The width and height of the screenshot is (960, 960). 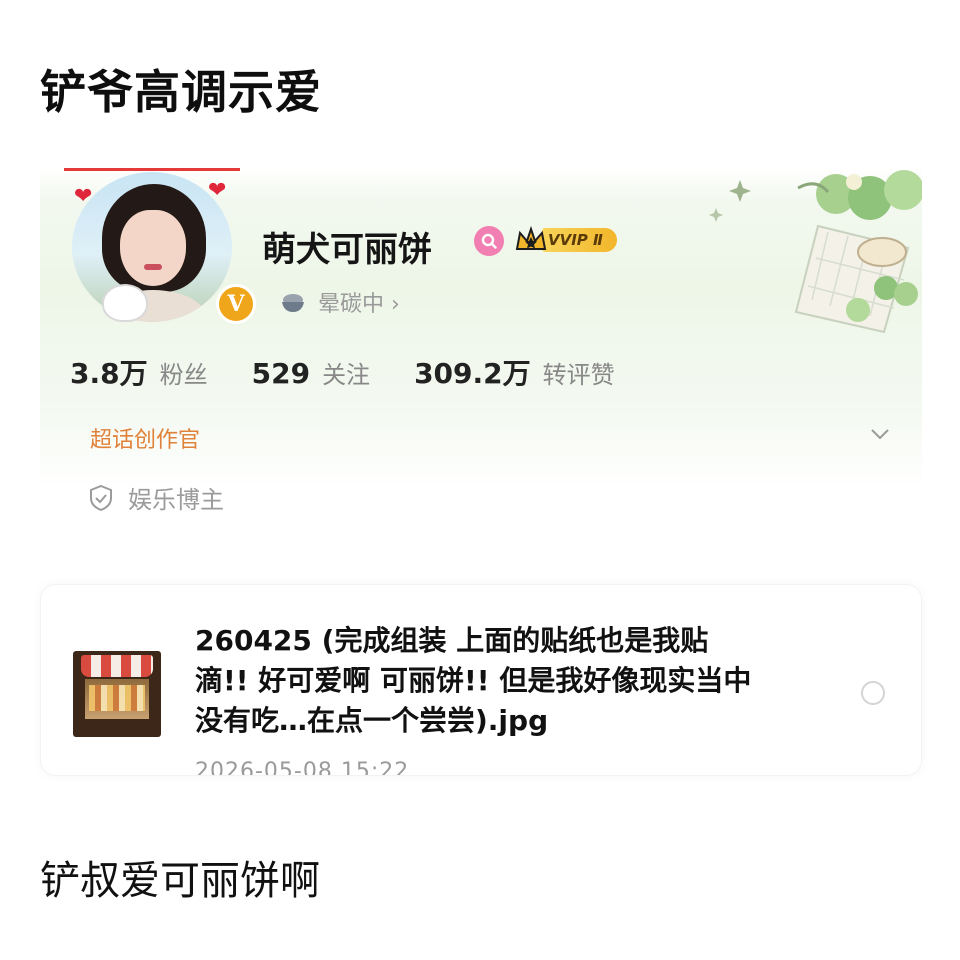 I want to click on category-label: 娱乐博主, so click(x=176, y=500).